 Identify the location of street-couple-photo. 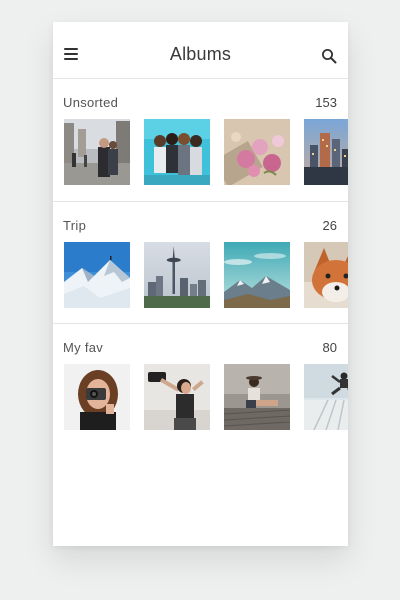
(97, 152).